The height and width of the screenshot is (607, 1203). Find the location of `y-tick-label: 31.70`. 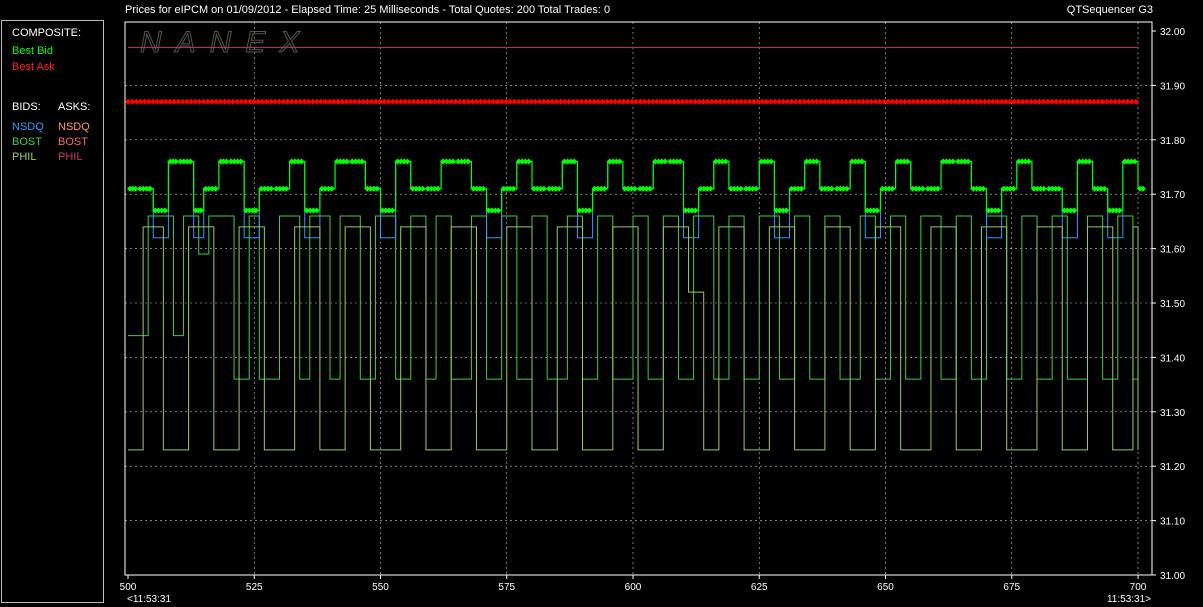

y-tick-label: 31.70 is located at coordinates (1172, 195).